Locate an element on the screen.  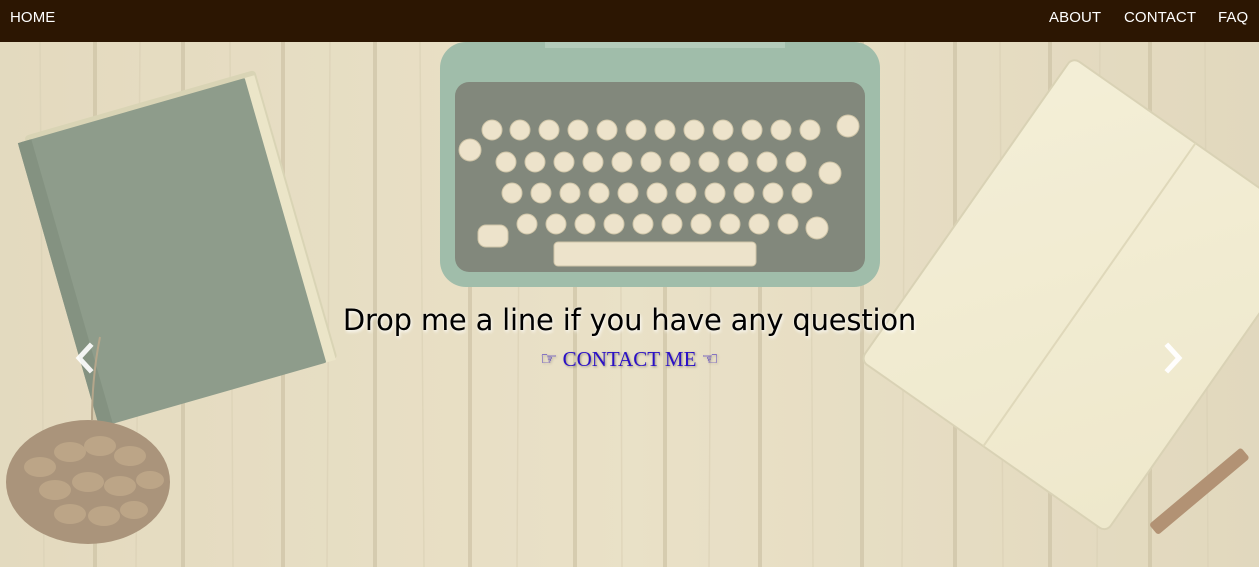
nav-contact-link: CONTACT is located at coordinates (1160, 18).